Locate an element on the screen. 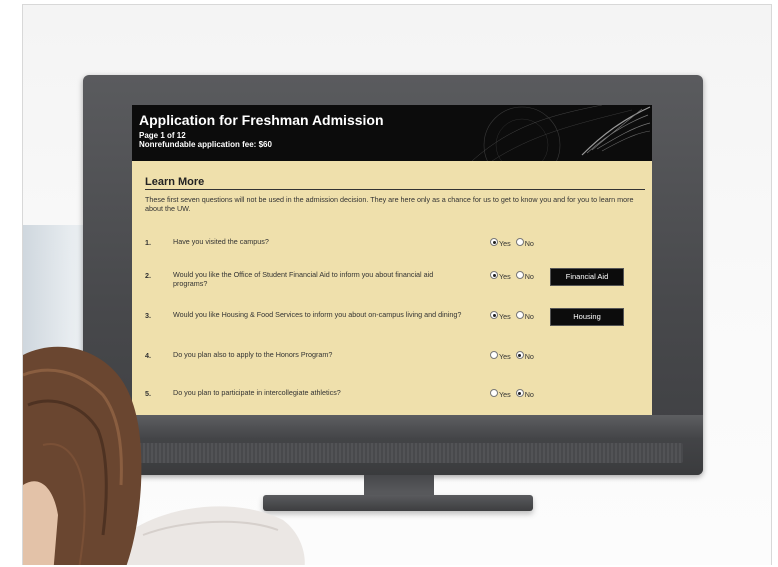 The image size is (778, 567). page-title: Application for Freshman Admission is located at coordinates (261, 120).